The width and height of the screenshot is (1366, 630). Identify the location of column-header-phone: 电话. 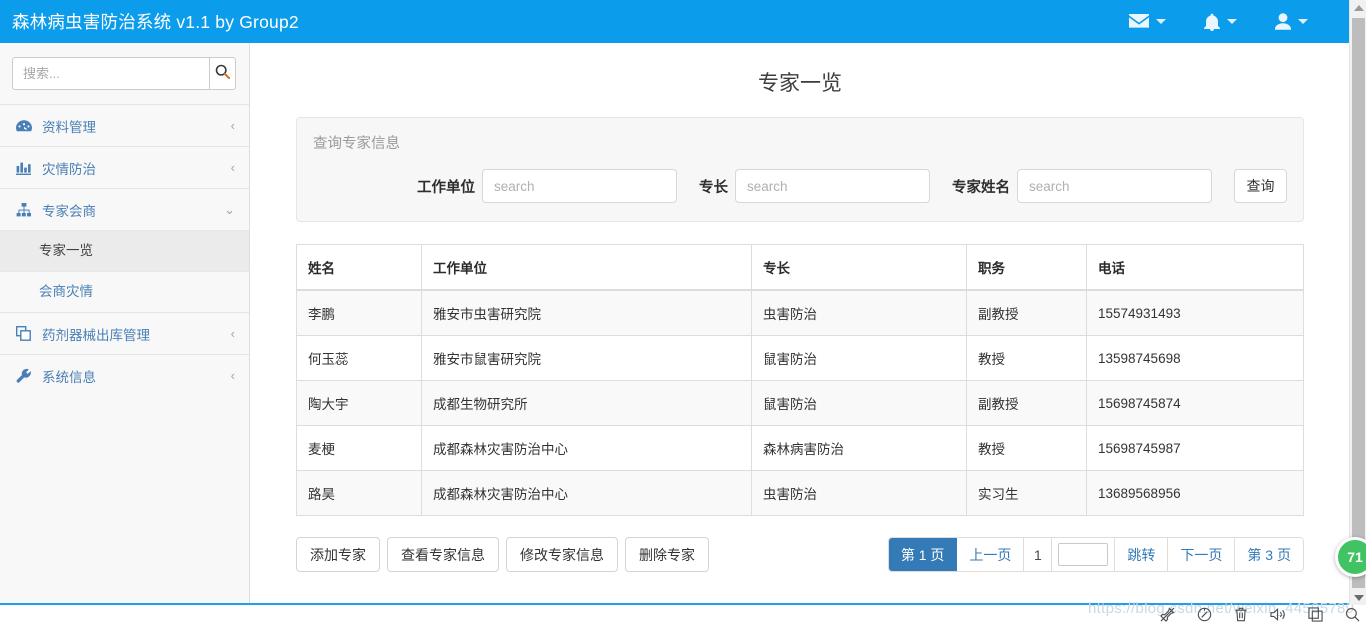
(1195, 267).